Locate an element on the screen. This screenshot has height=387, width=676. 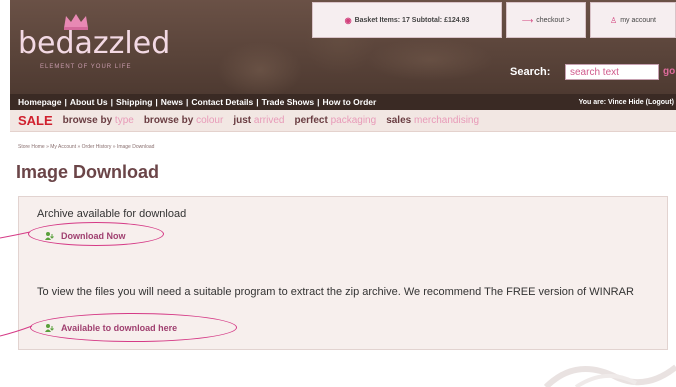
person-icon: ♙ is located at coordinates (614, 20).